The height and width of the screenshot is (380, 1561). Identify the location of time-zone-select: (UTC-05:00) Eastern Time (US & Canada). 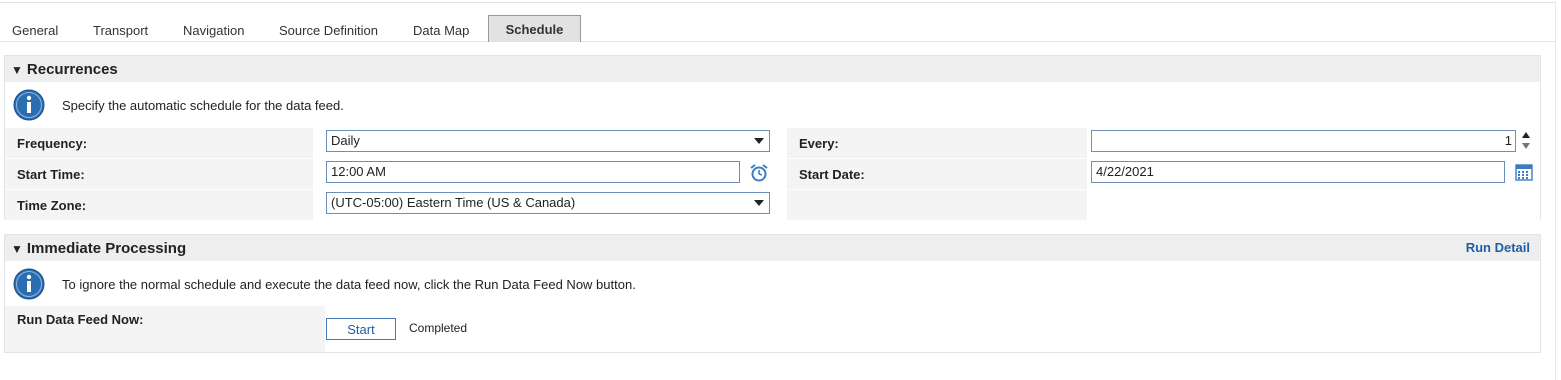
(548, 203).